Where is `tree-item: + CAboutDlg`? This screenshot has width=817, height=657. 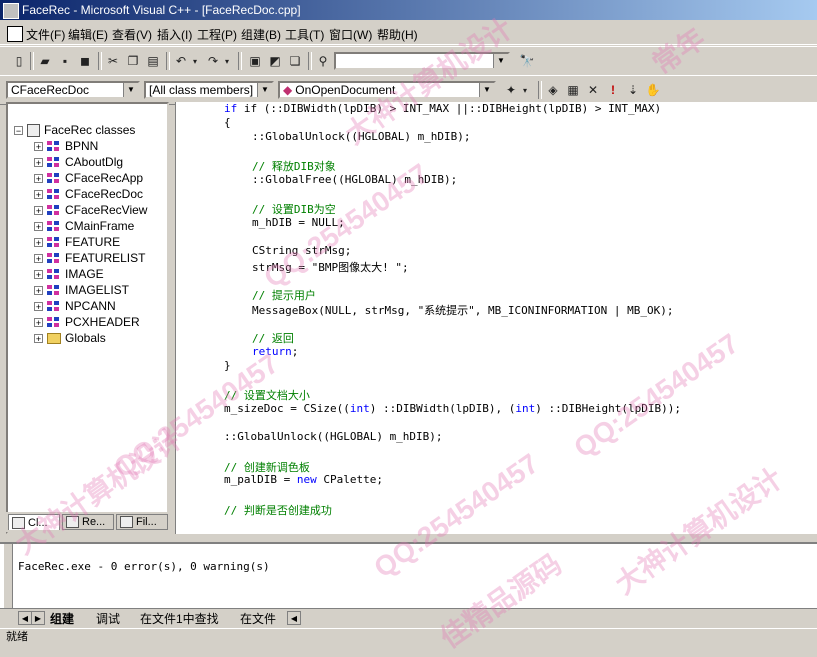
tree-item: + CAboutDlg is located at coordinates (78, 162).